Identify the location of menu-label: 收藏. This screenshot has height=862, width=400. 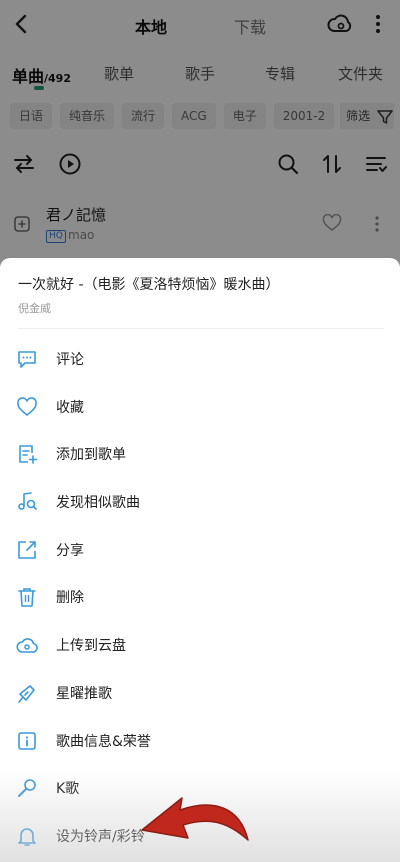
(70, 407).